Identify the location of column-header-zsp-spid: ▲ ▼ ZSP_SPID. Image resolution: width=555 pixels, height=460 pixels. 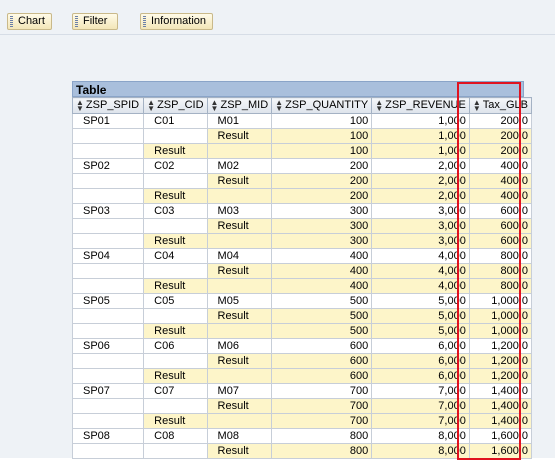
(108, 105).